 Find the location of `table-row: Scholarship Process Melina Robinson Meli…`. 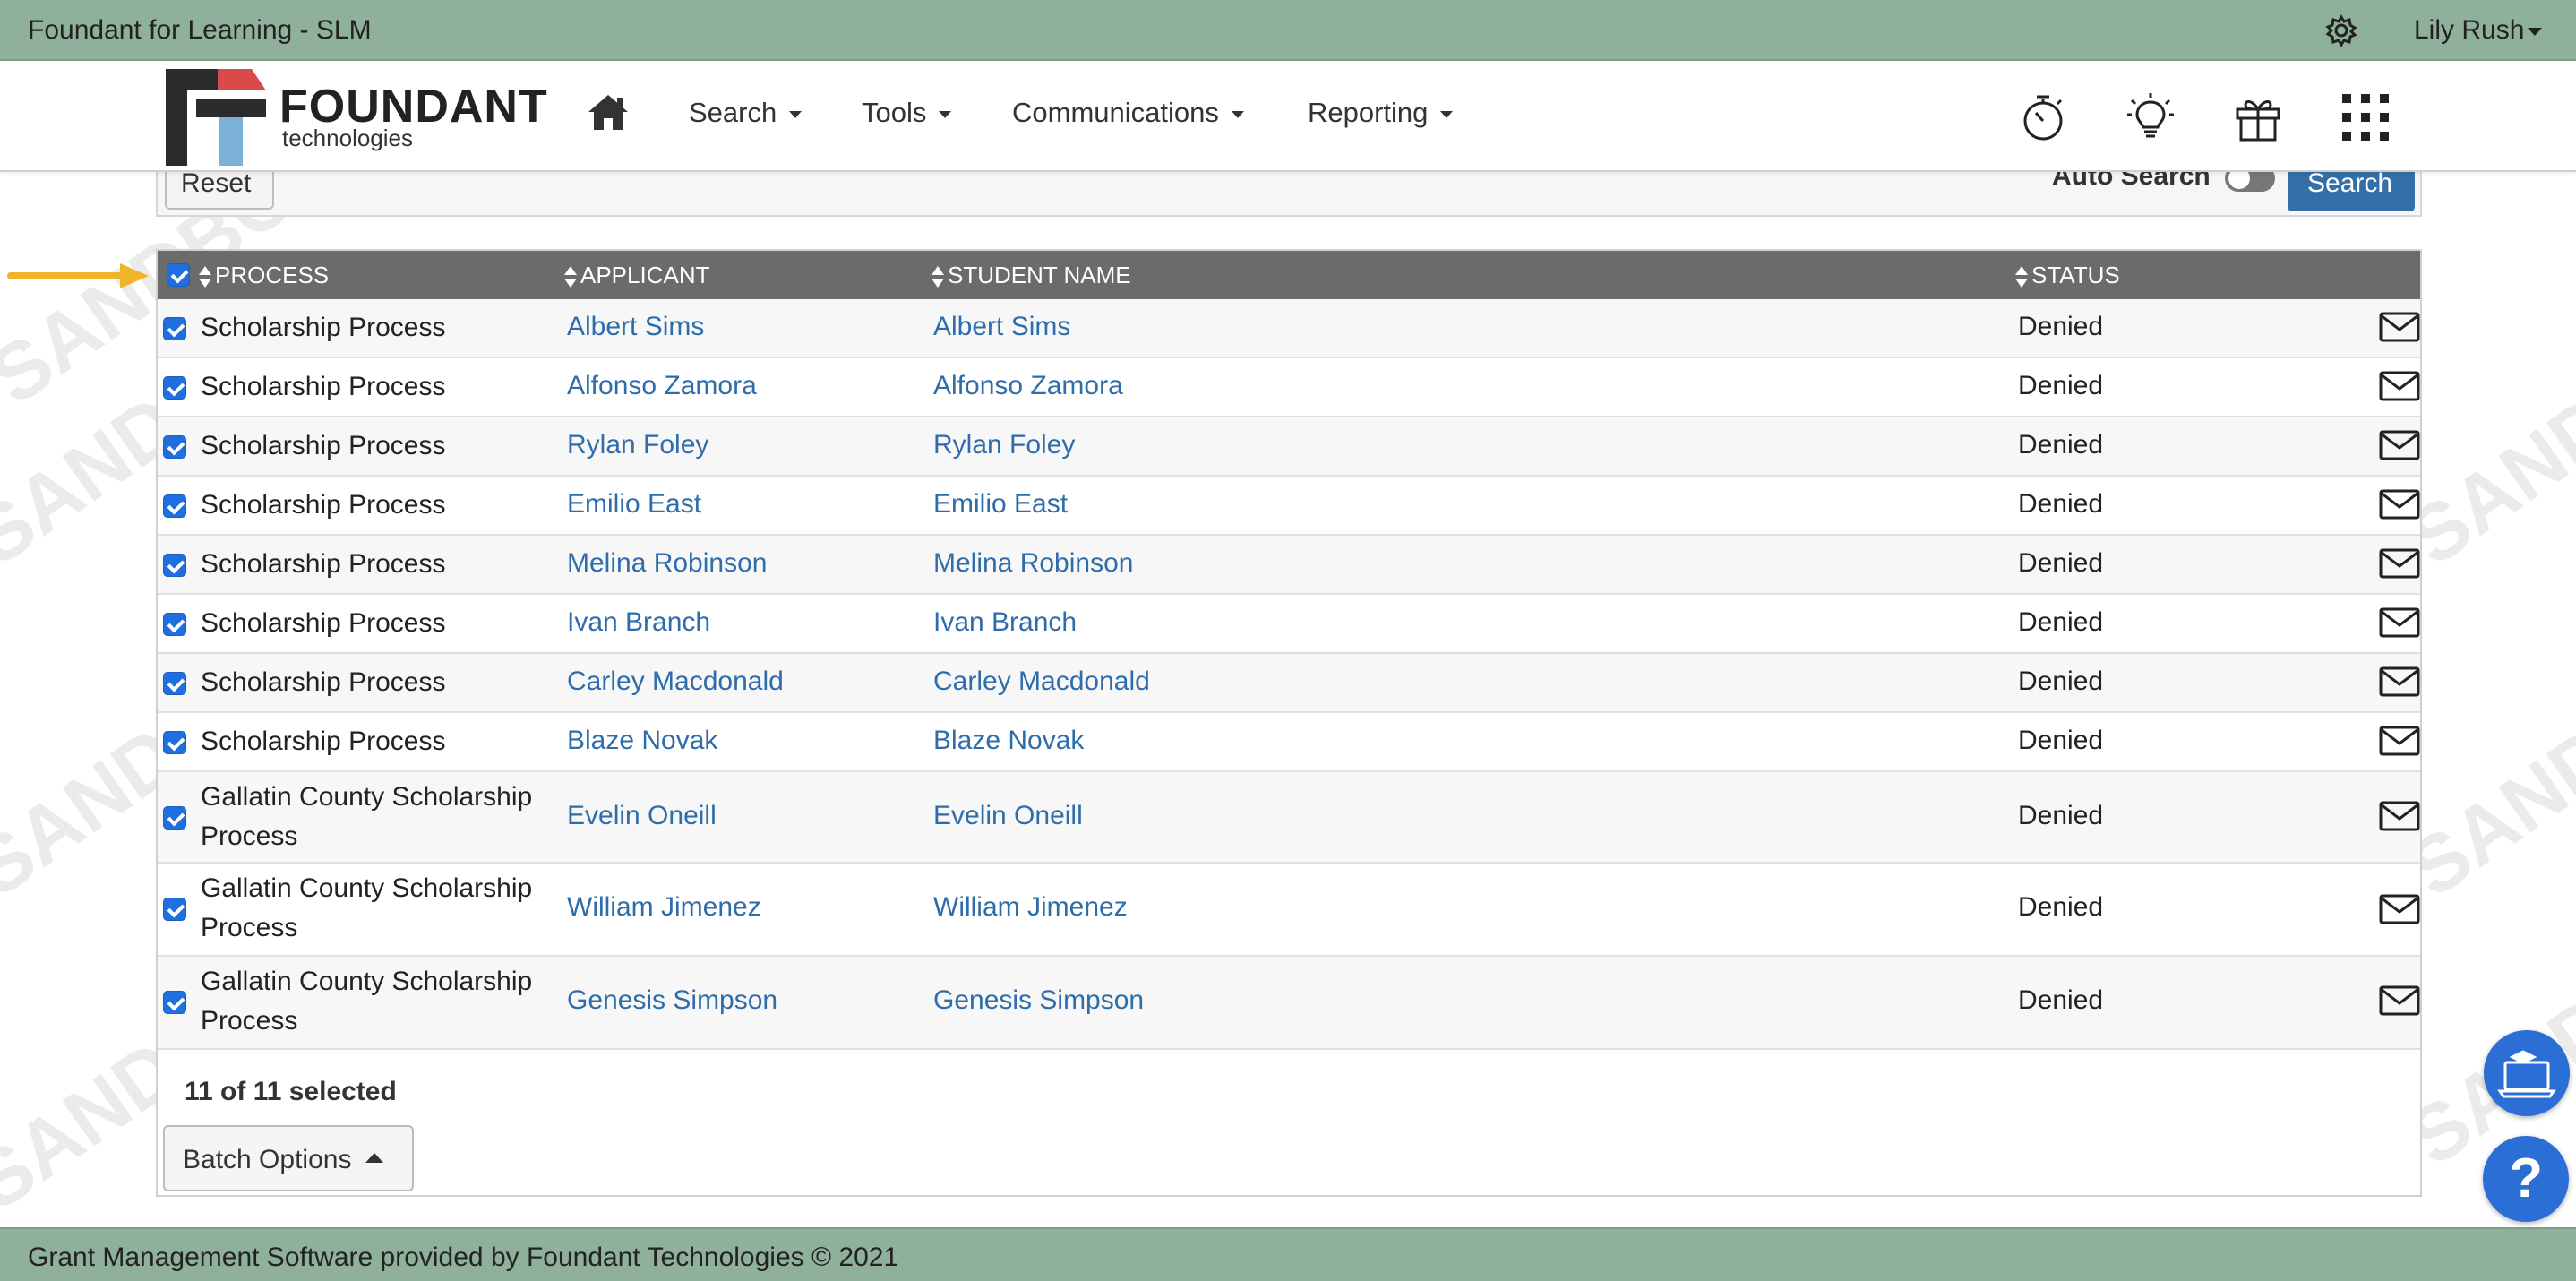

table-row: Scholarship Process Melina Robinson Meli… is located at coordinates (1289, 565).